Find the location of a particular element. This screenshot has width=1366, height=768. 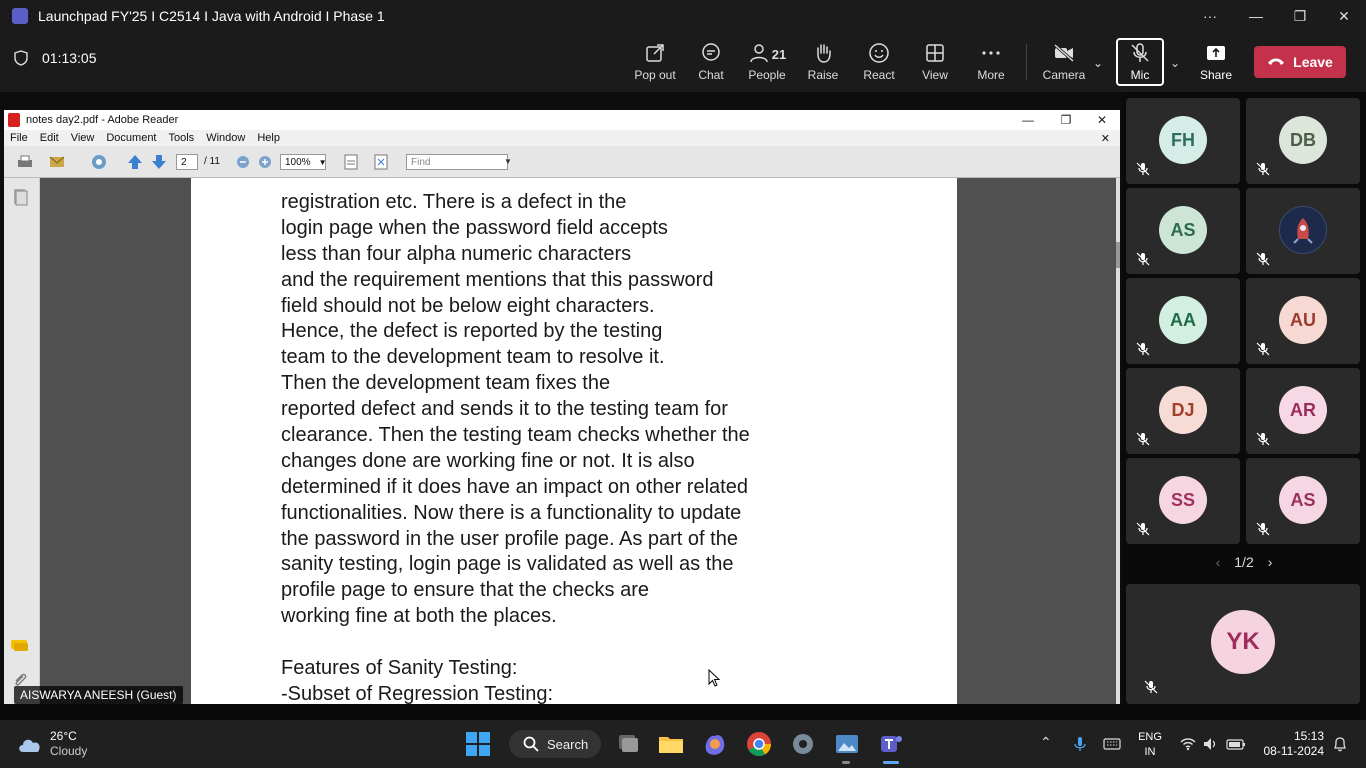

teams-app-icon is located at coordinates (891, 744).